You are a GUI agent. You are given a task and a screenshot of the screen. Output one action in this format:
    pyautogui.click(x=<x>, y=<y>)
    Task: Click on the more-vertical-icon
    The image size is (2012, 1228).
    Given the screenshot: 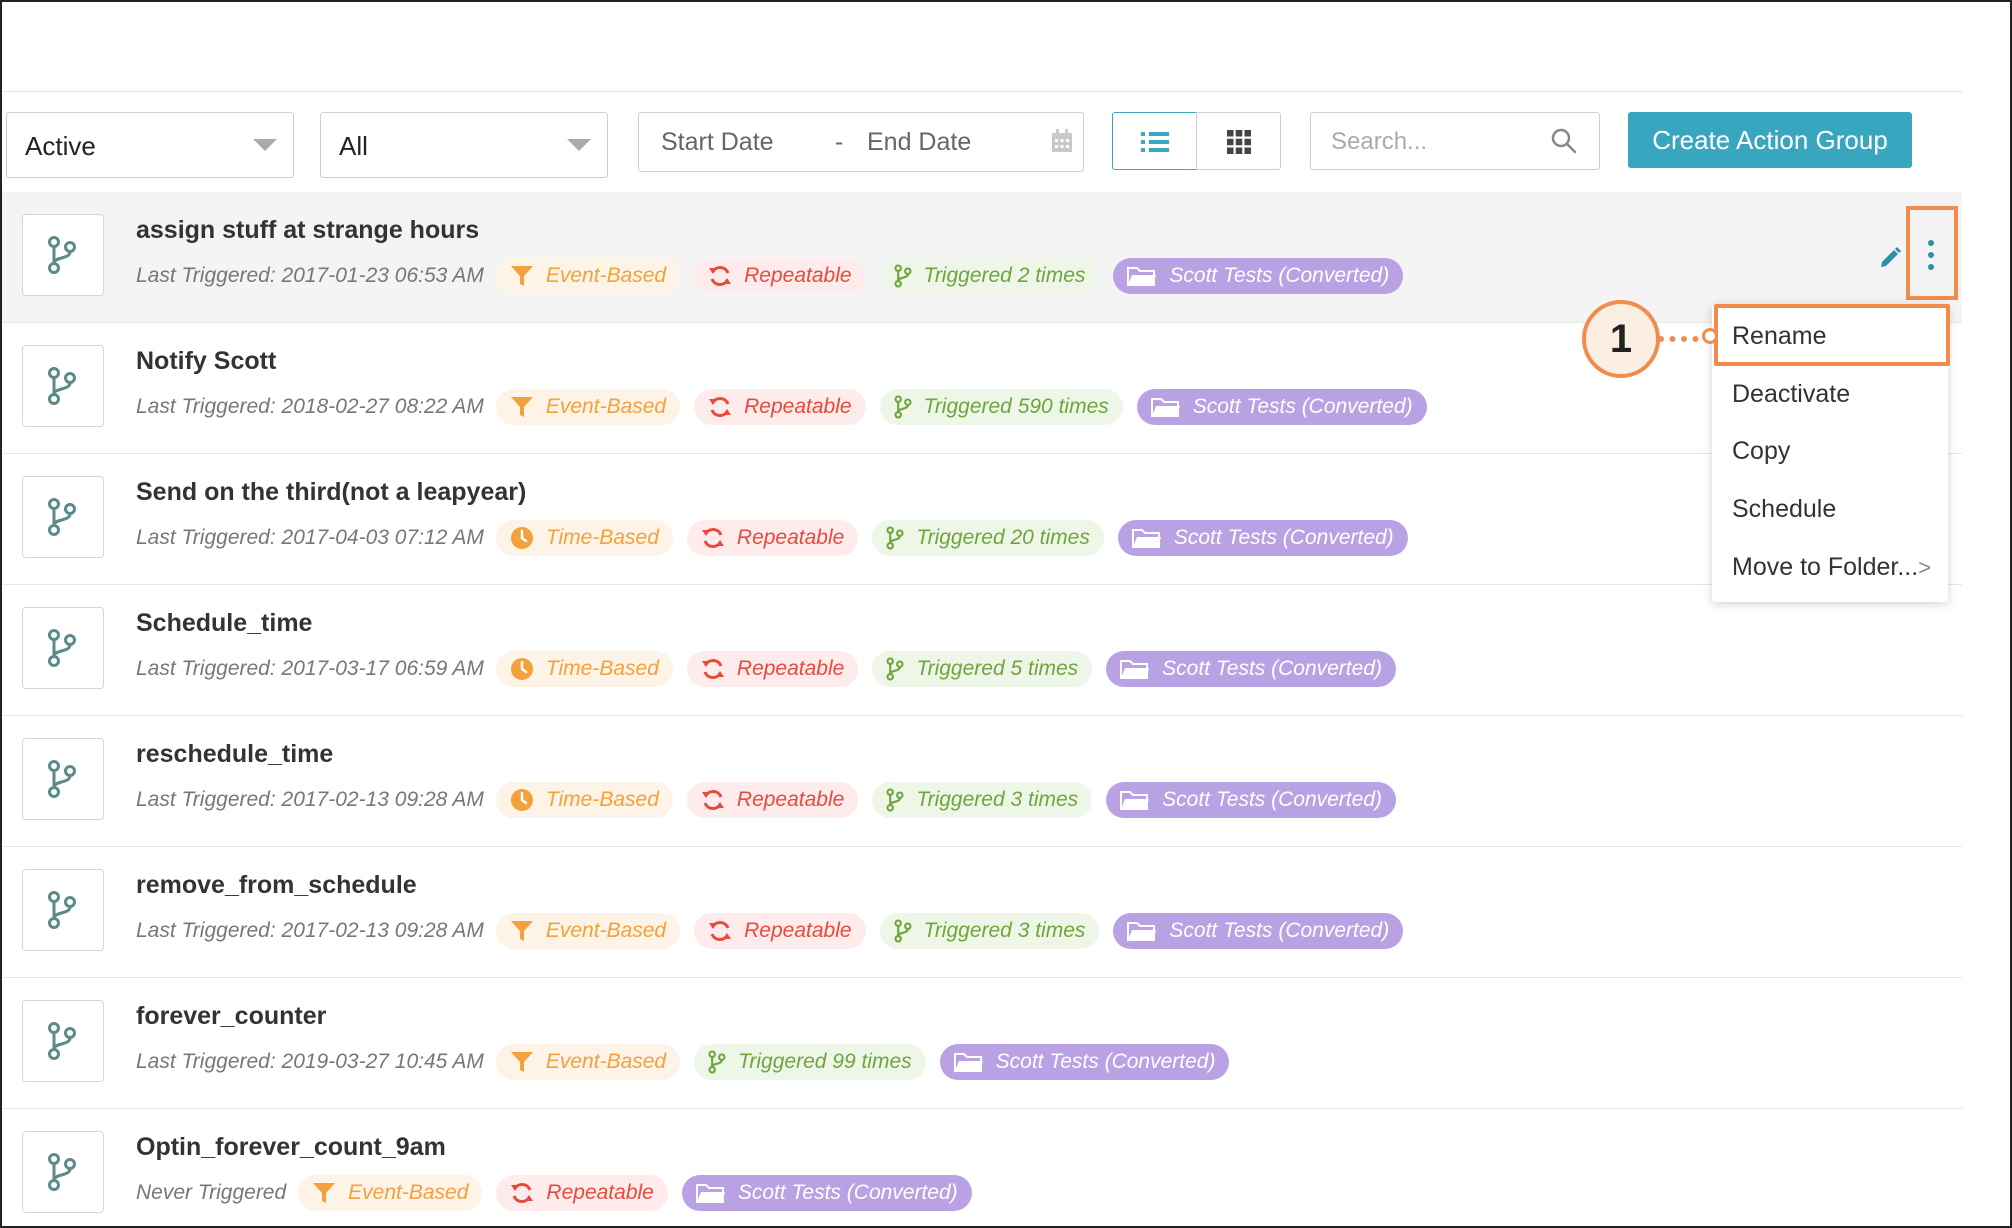 What is the action you would take?
    pyautogui.click(x=1931, y=243)
    